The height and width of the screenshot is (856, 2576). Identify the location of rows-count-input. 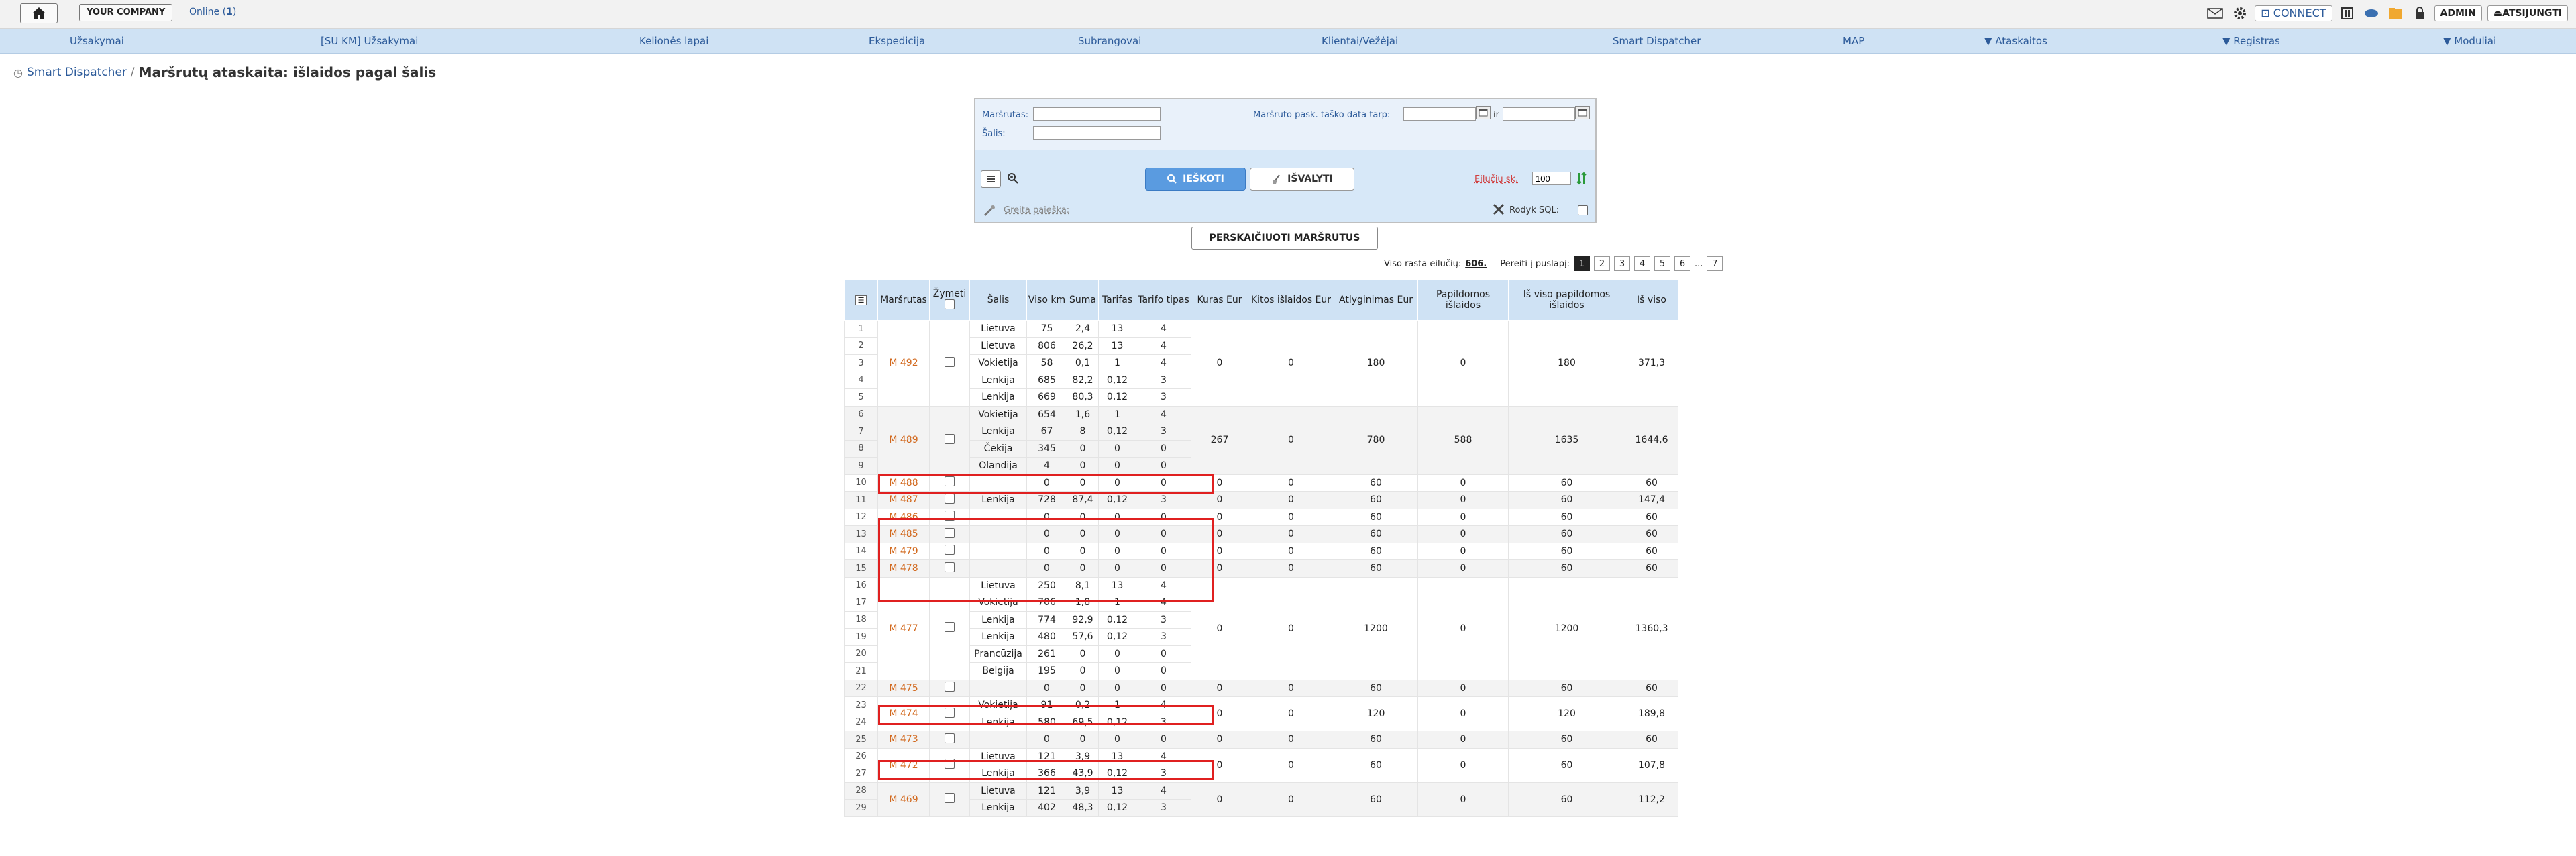
(1551, 178).